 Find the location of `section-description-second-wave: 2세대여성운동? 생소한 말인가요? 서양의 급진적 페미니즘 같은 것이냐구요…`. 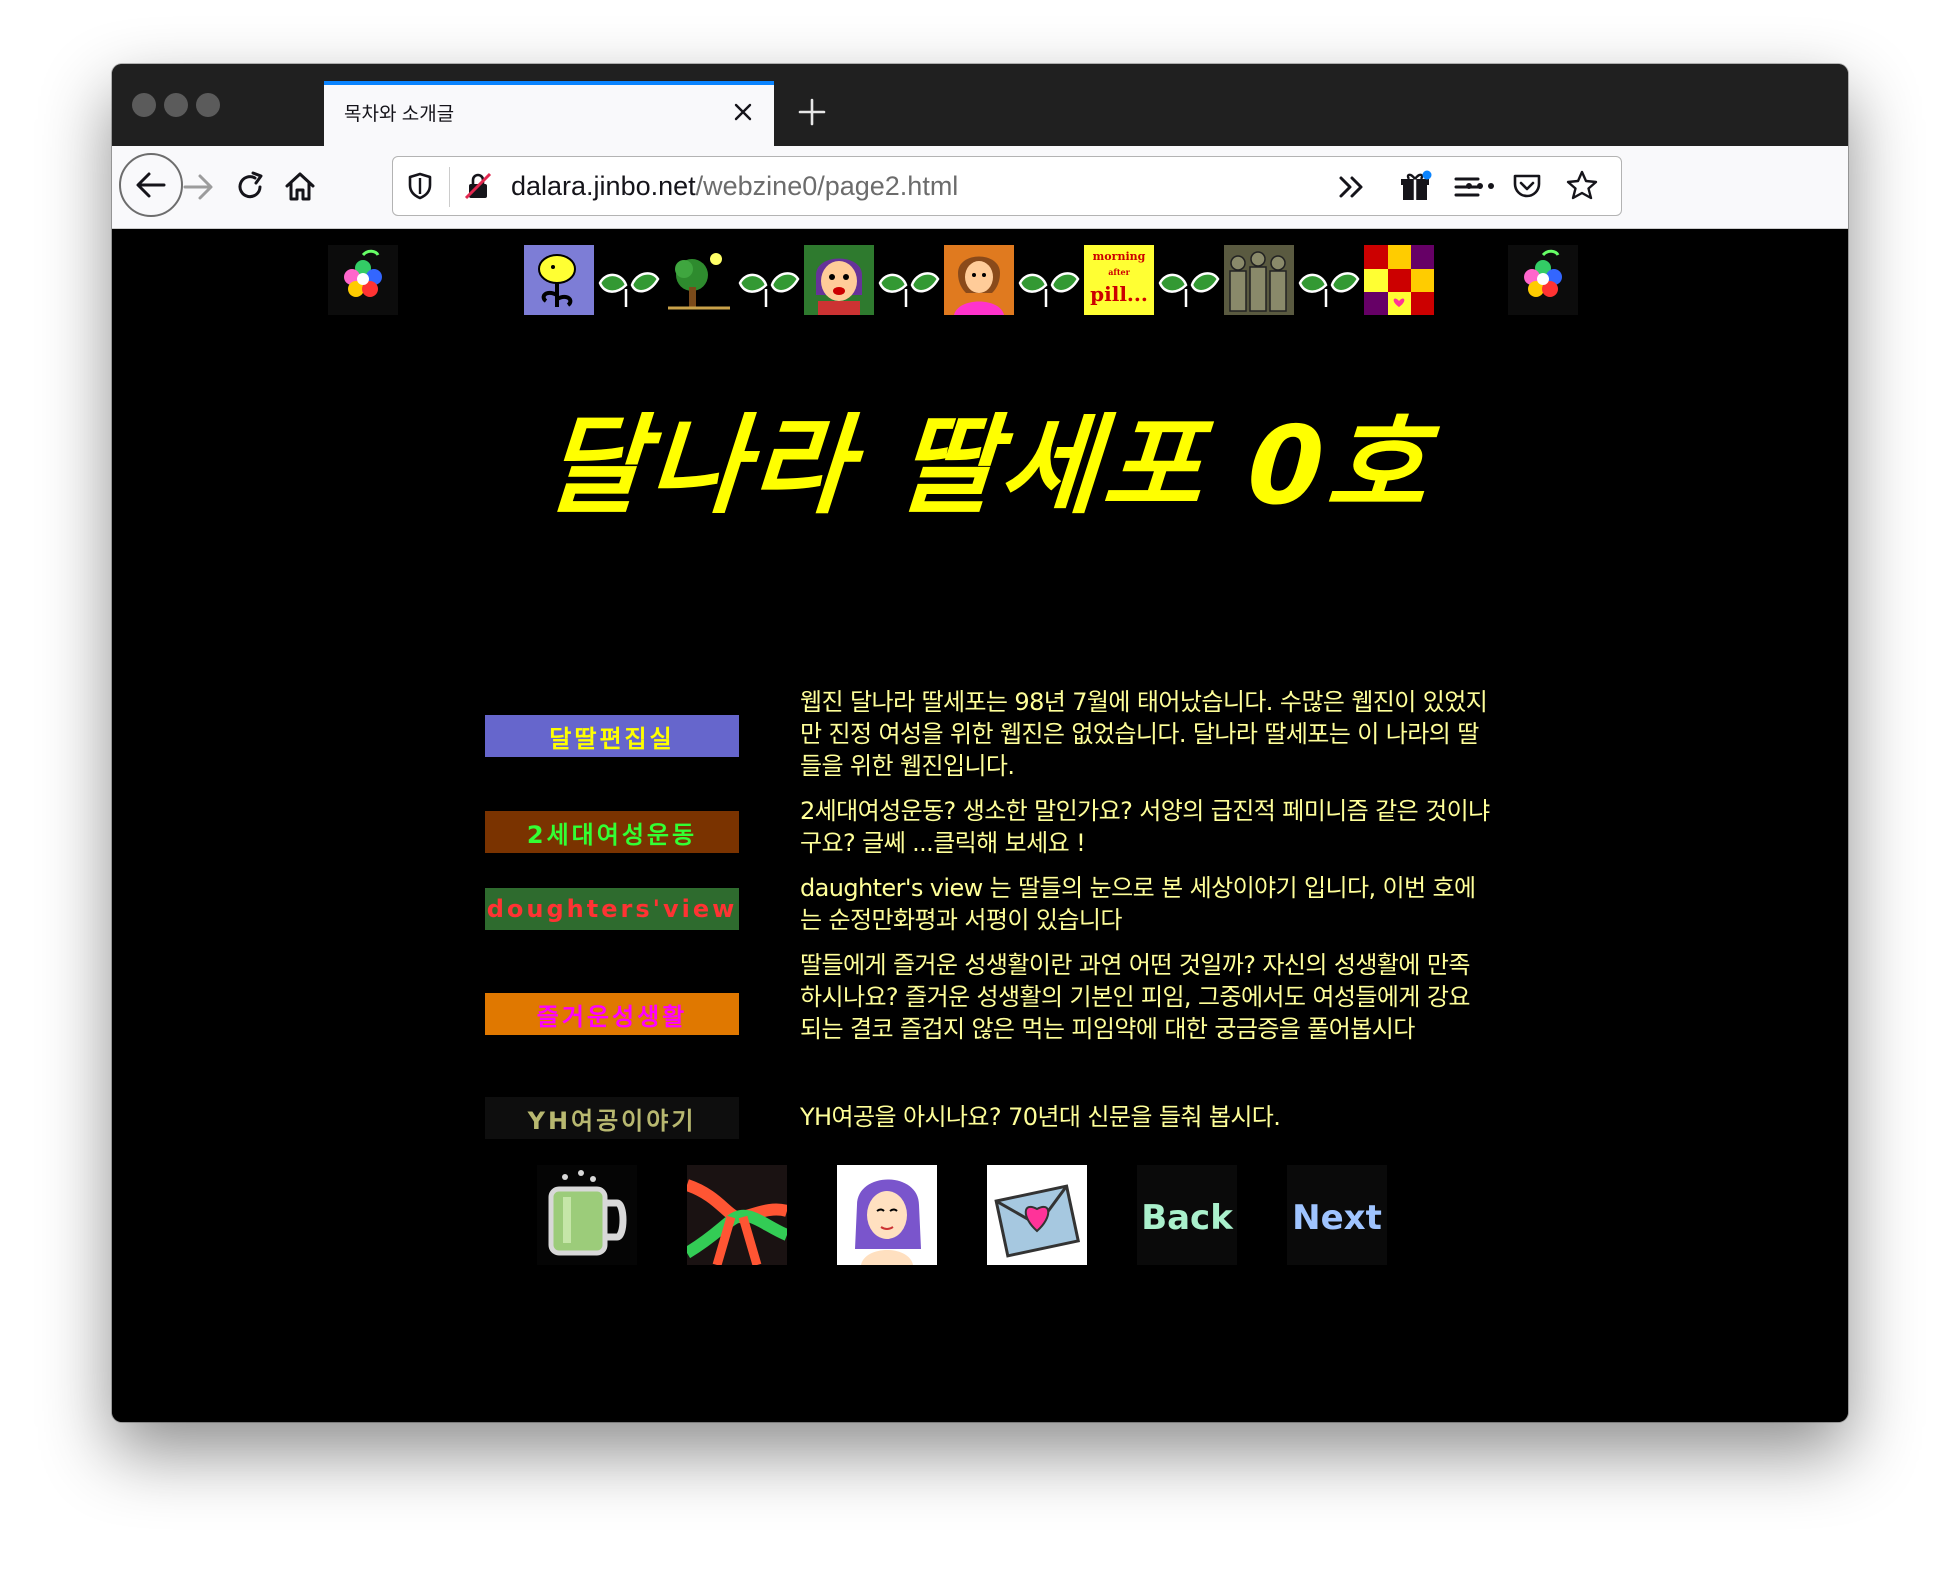

section-description-second-wave: 2세대여성운동? 생소한 말인가요? 서양의 급진적 페미니즘 같은 것이냐구요… is located at coordinates (1145, 827).